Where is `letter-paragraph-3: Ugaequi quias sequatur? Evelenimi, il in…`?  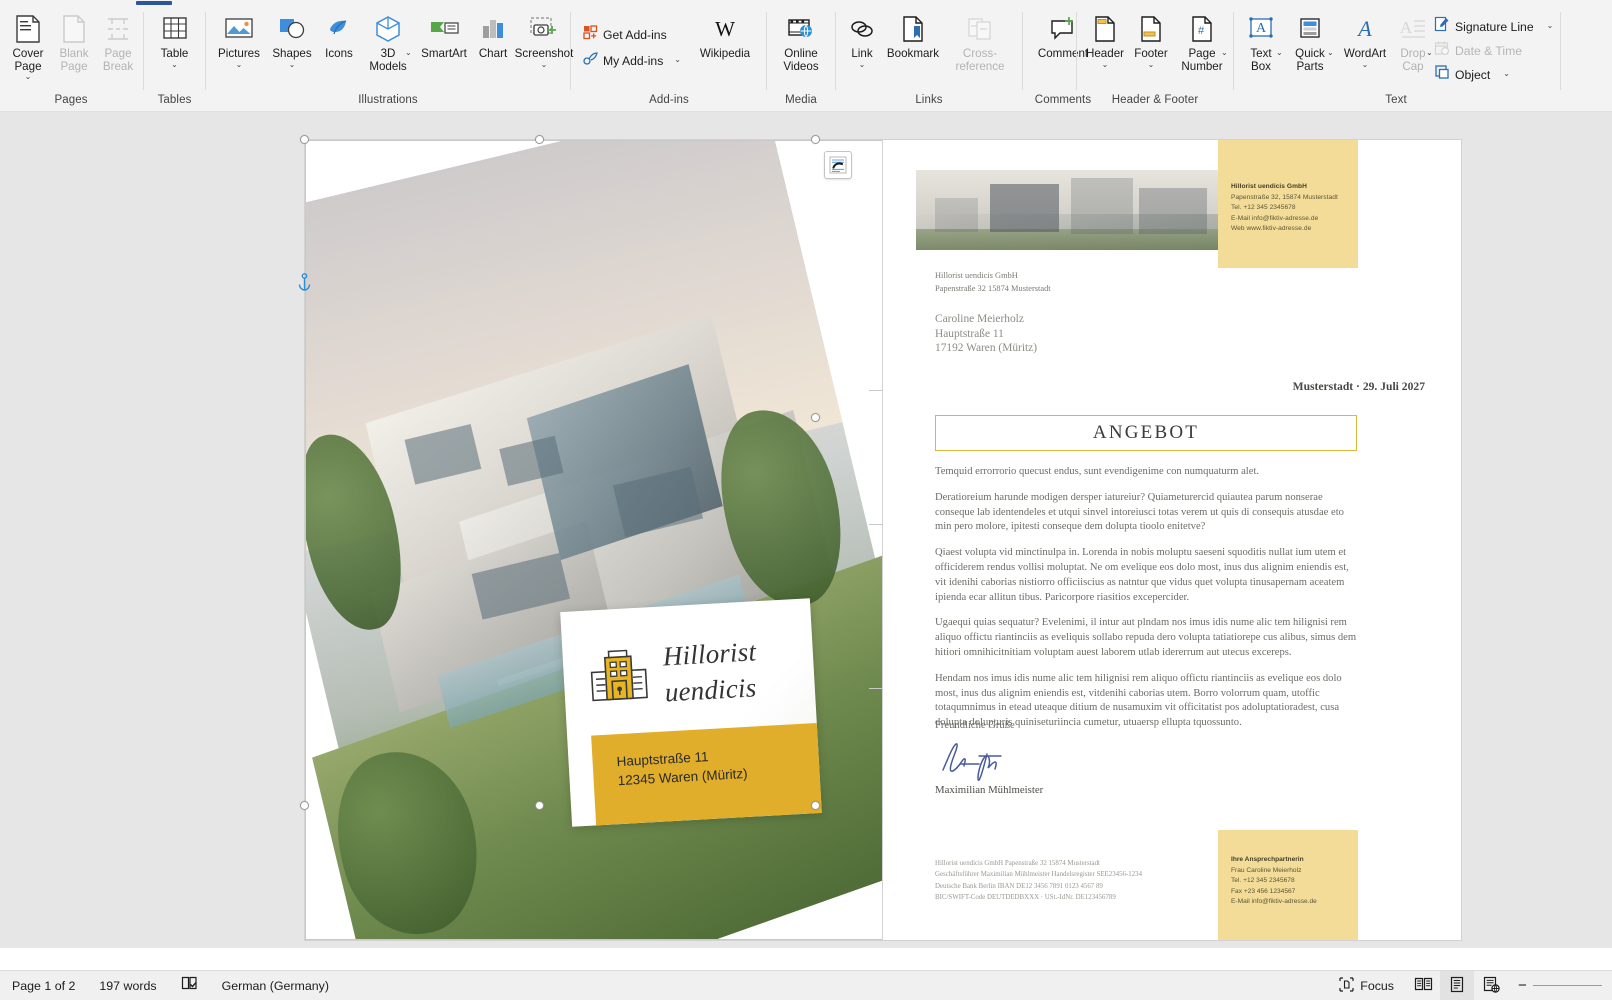 letter-paragraph-3: Ugaequi quias sequatur? Evelenimi, il in… is located at coordinates (1146, 637).